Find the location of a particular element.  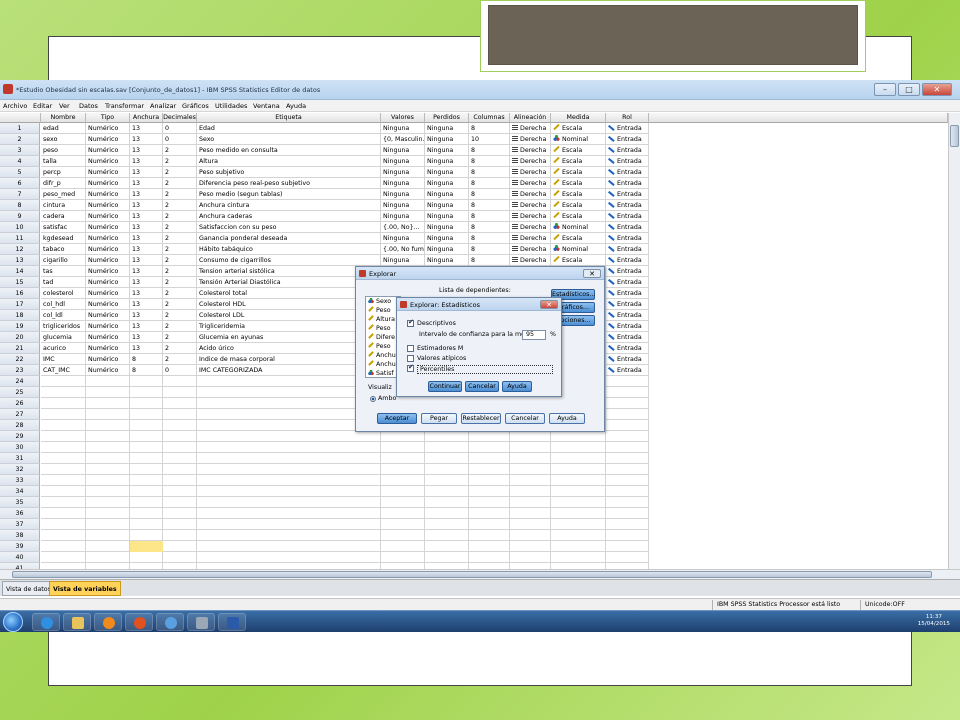

cell-nombre: cadera is located at coordinates (63, 216).